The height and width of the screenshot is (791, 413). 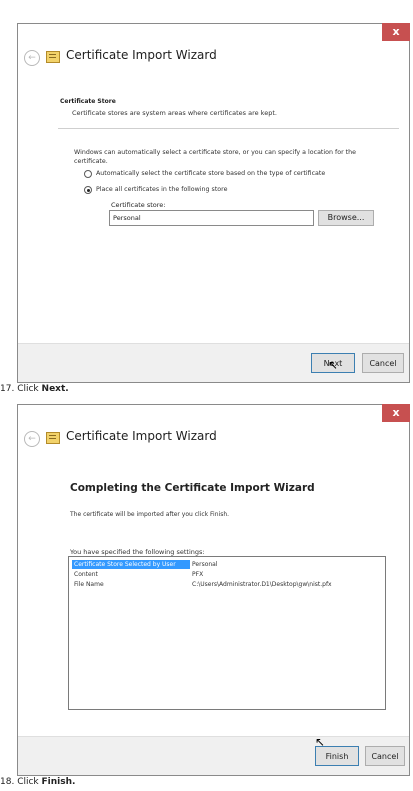 I want to click on step-number: 18., so click(x=7, y=782).